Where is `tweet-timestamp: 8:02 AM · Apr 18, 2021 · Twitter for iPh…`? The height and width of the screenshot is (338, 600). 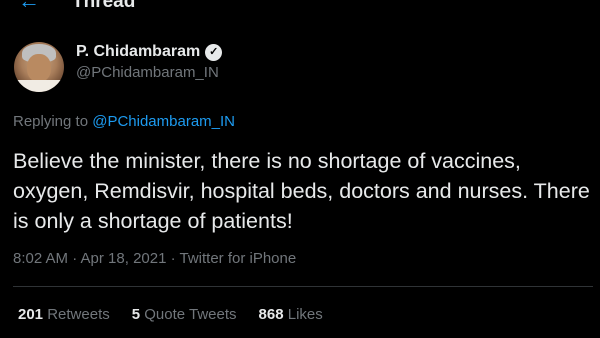 tweet-timestamp: 8:02 AM · Apr 18, 2021 · Twitter for iPh… is located at coordinates (154, 258).